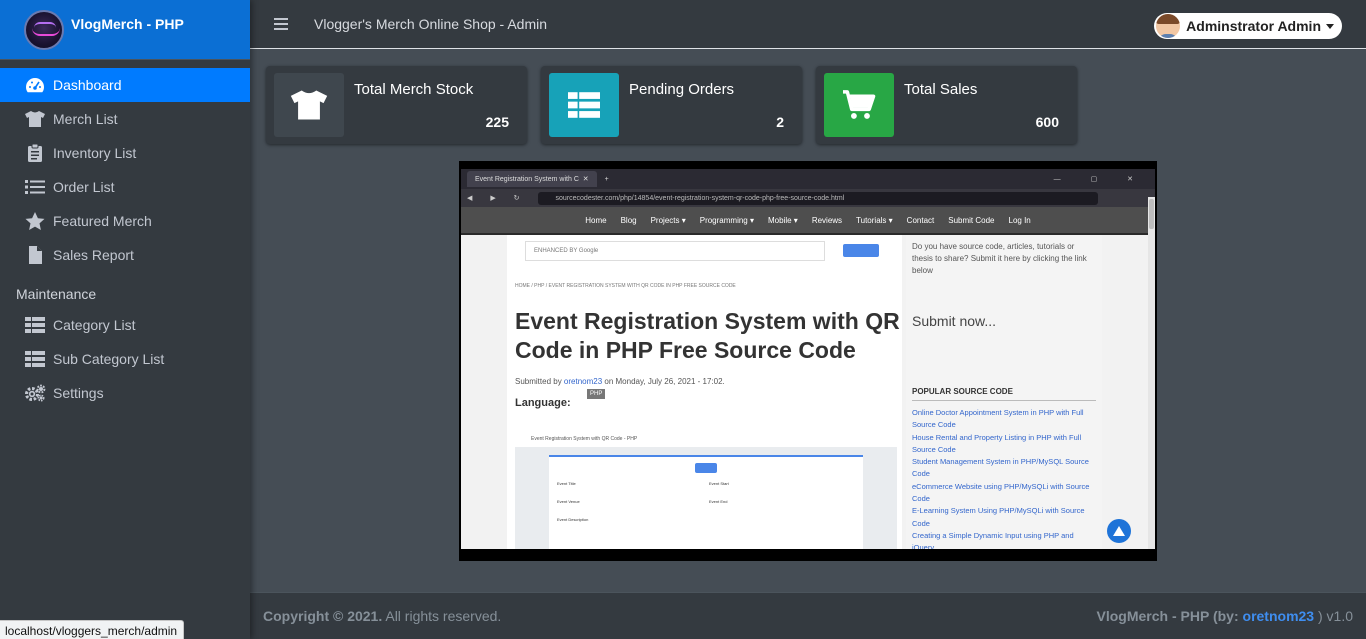 Image resolution: width=1366 pixels, height=639 pixels. I want to click on info-box-pending-orders: Pending Orders 2, so click(671, 105).